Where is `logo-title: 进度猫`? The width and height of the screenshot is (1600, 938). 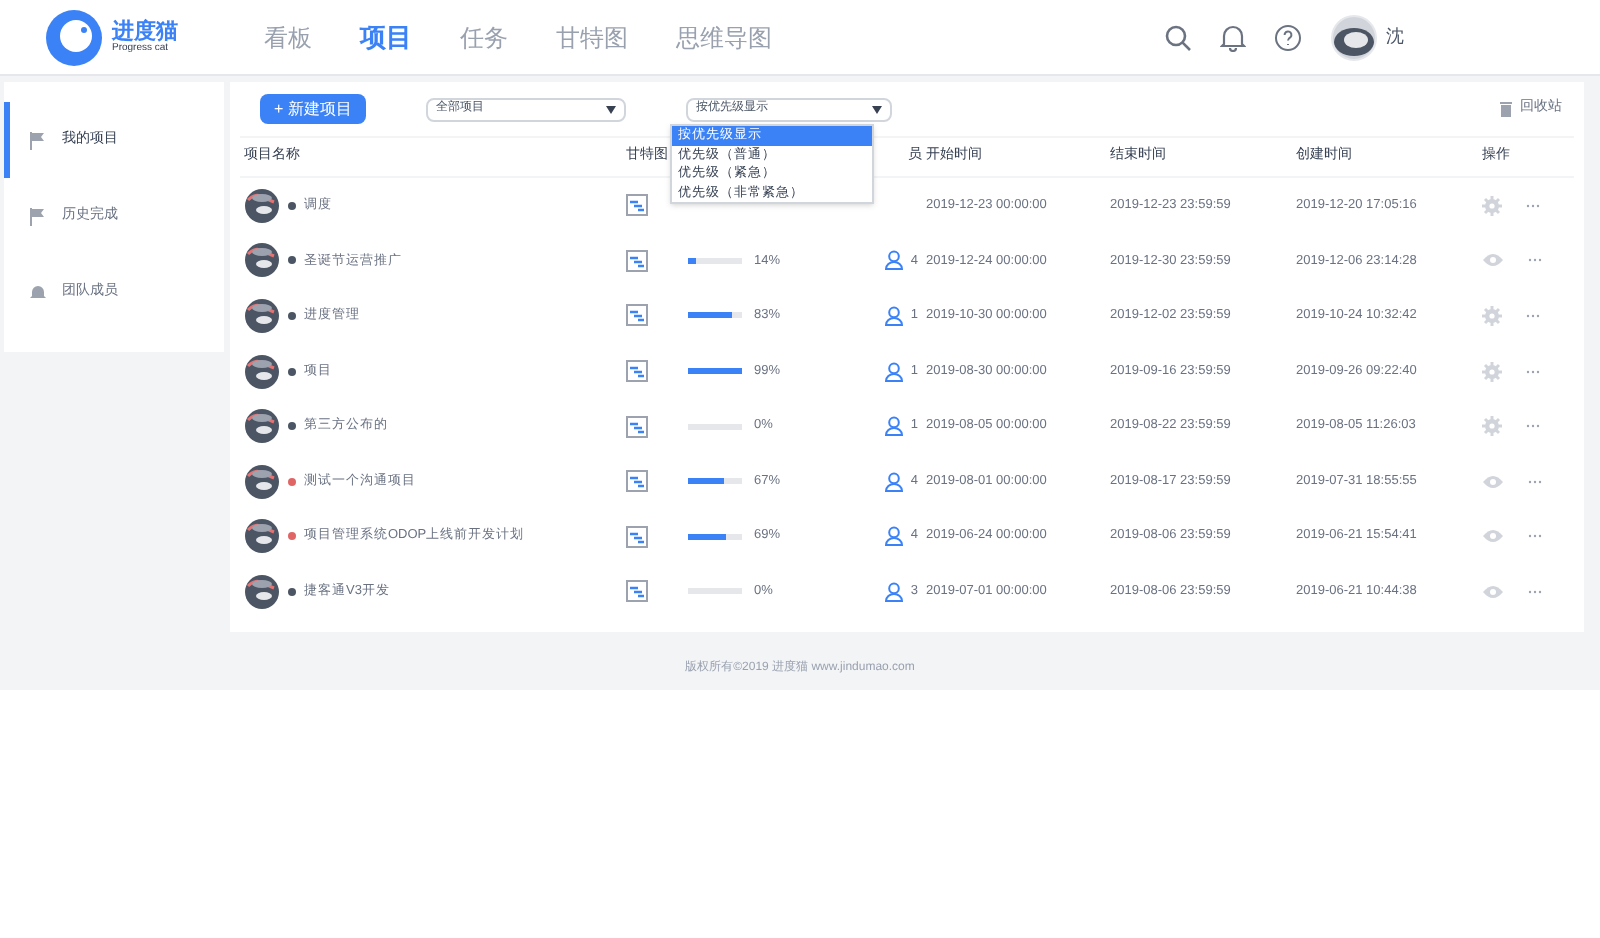
logo-title: 进度猫 is located at coordinates (145, 32).